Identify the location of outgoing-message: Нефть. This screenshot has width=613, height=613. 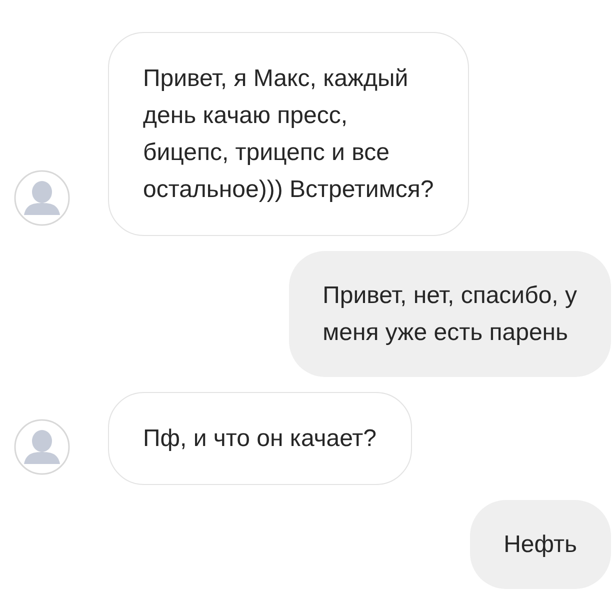
(540, 544).